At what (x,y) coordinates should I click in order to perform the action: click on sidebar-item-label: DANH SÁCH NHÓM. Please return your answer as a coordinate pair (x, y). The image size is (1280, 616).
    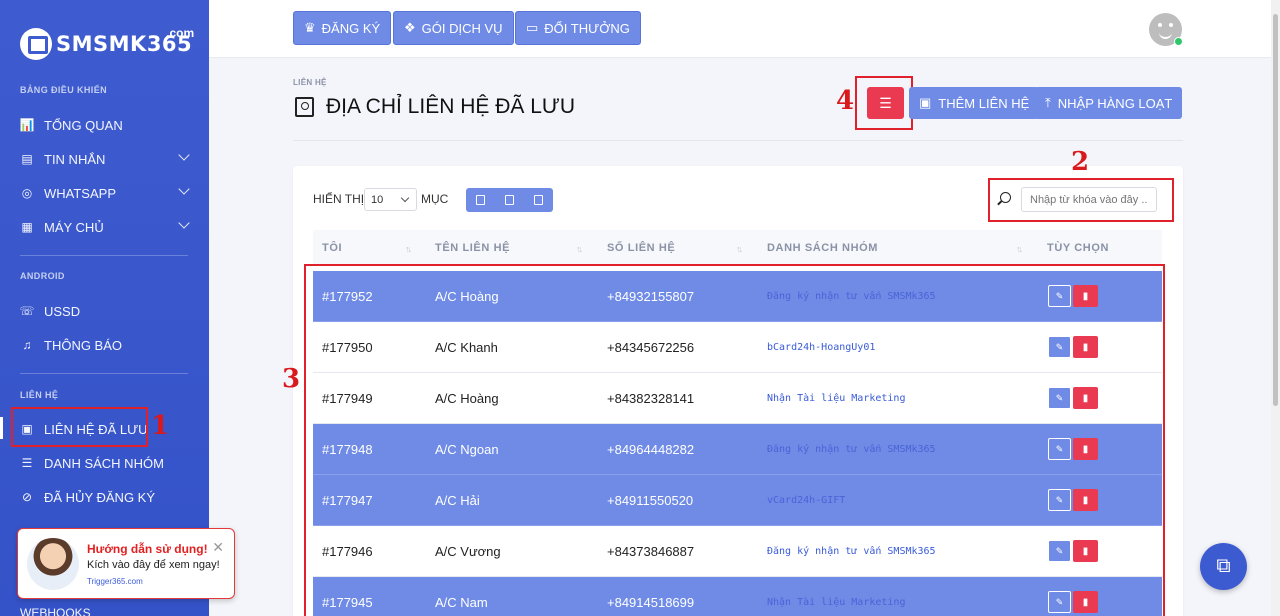
    Looking at the image, I should click on (104, 463).